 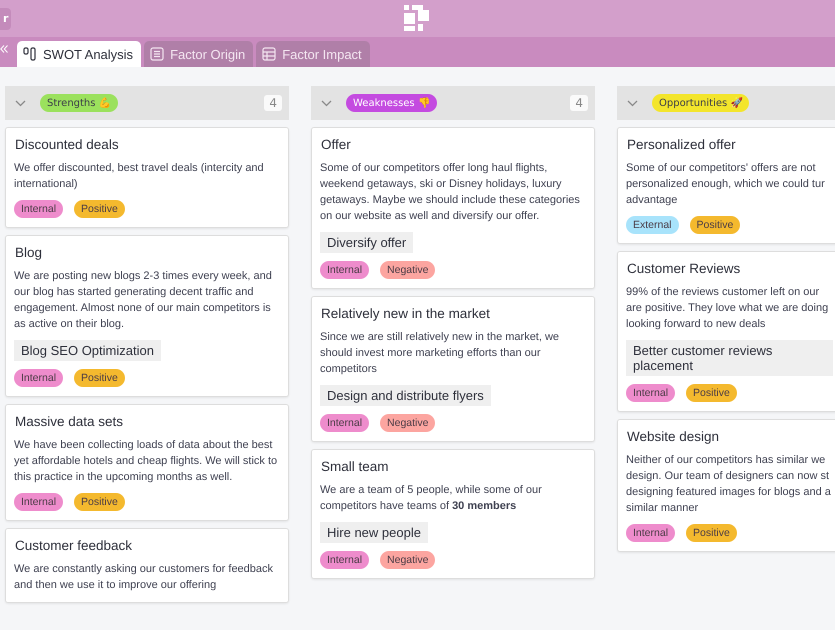 What do you see at coordinates (355, 466) in the screenshot?
I see `card-title: Small team` at bounding box center [355, 466].